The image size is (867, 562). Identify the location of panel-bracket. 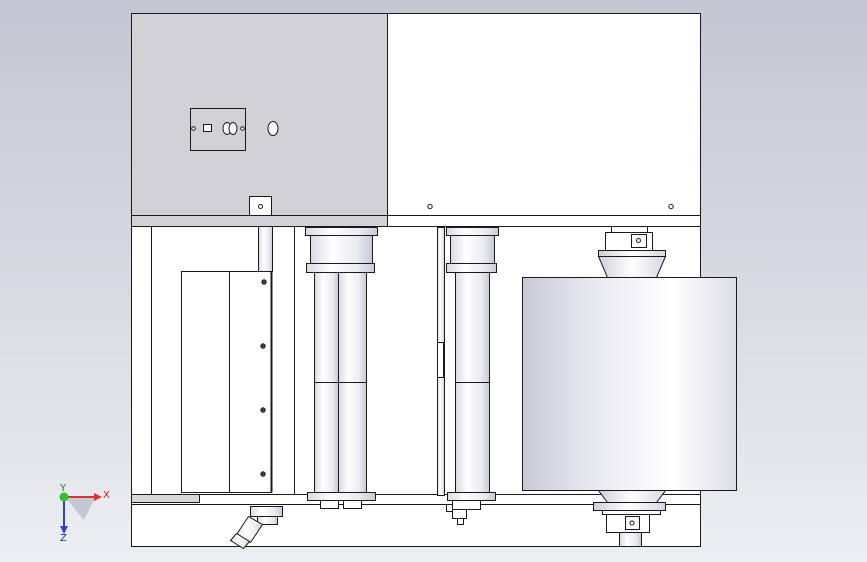
(260, 206).